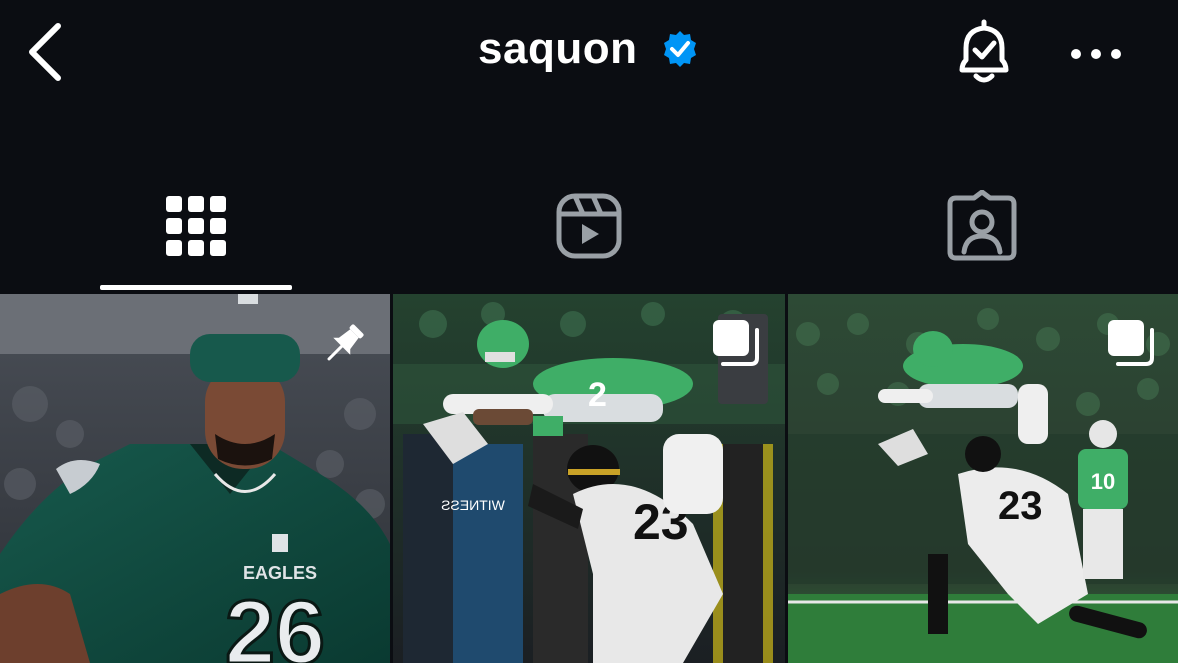 This screenshot has height=663, width=1178. Describe the element at coordinates (680, 49) in the screenshot. I see `verified-badge-icon` at that location.